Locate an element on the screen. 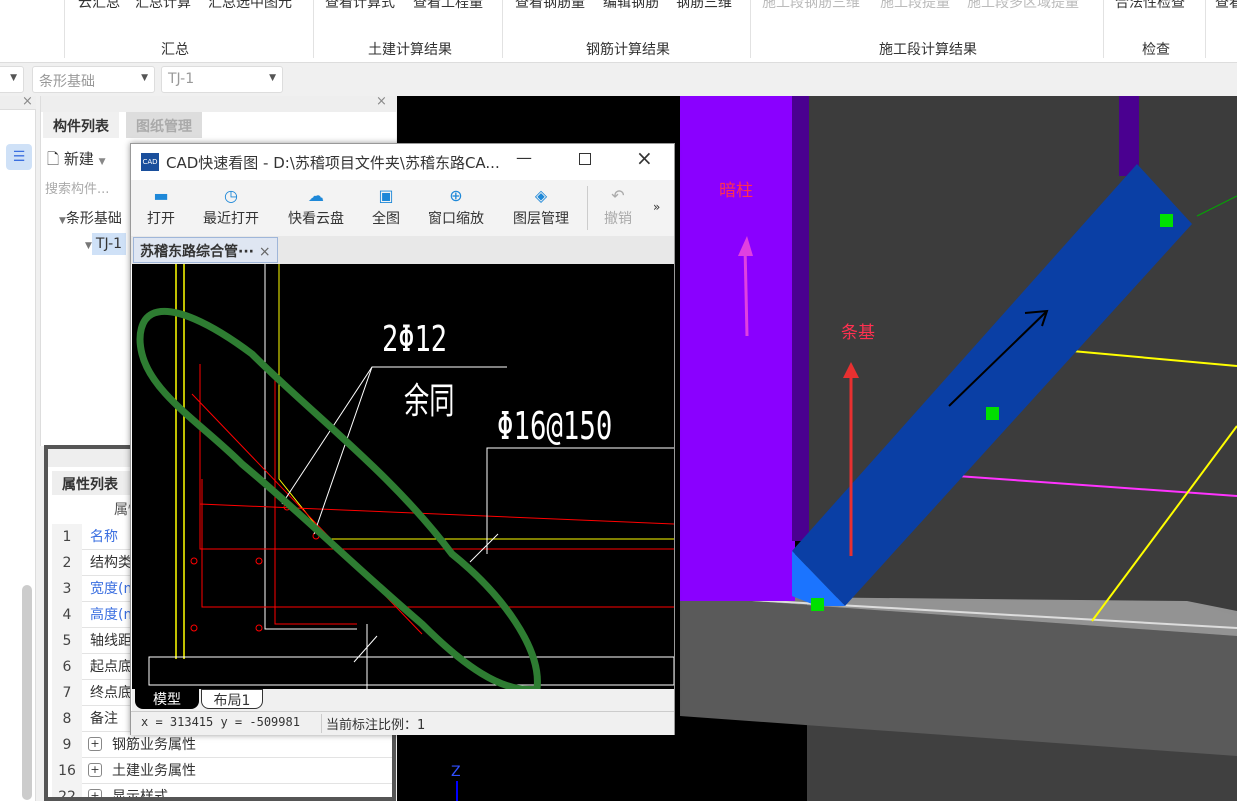 The height and width of the screenshot is (801, 1237). more-icon: » is located at coordinates (656, 207).